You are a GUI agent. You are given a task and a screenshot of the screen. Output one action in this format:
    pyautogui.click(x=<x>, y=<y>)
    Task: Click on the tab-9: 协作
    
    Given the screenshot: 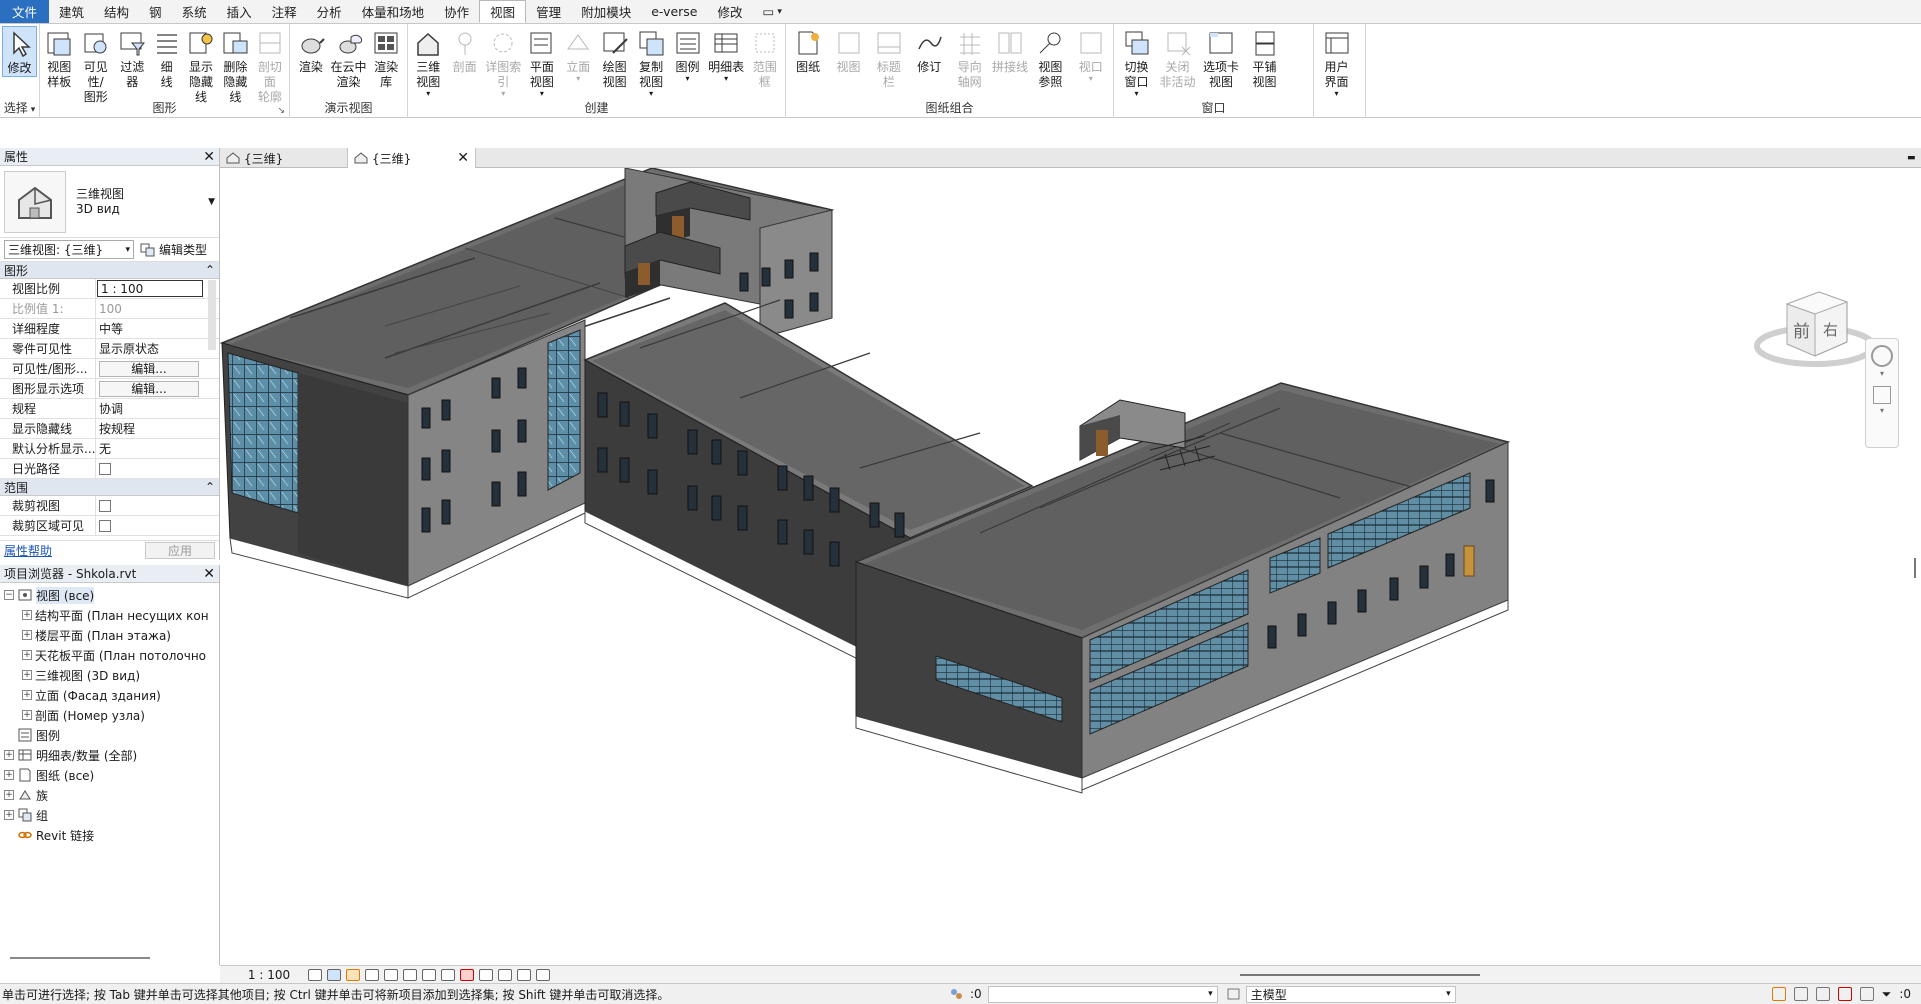 What is the action you would take?
    pyautogui.click(x=456, y=11)
    